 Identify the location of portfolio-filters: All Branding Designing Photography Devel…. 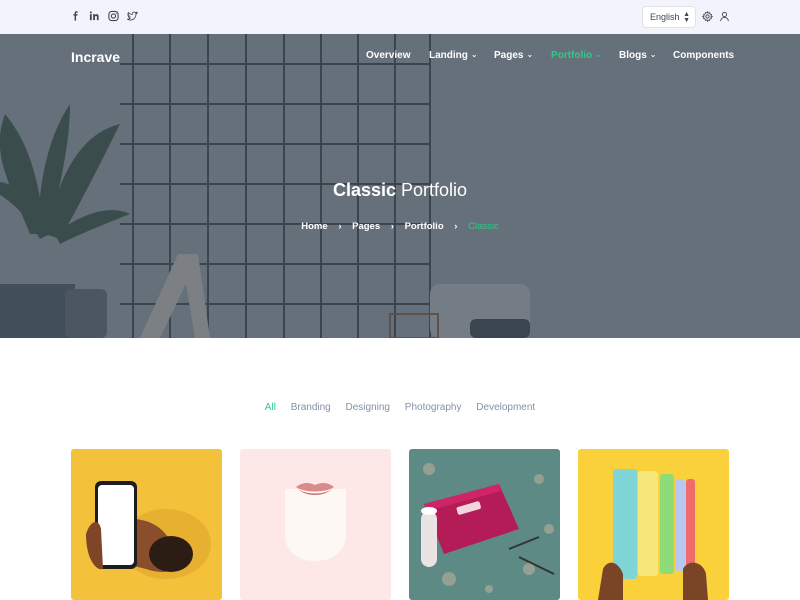
(400, 407).